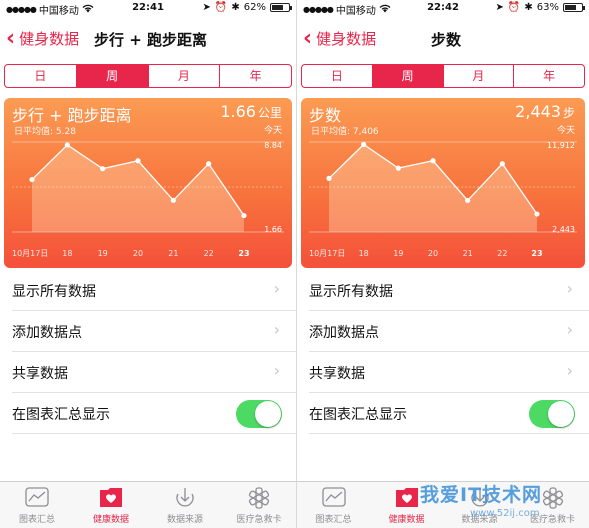  Describe the element at coordinates (148, 8) in the screenshot. I see `status-bar: ●●●●● 中国移动 22:41 ➤ ⏰ ✱ 62%` at that location.